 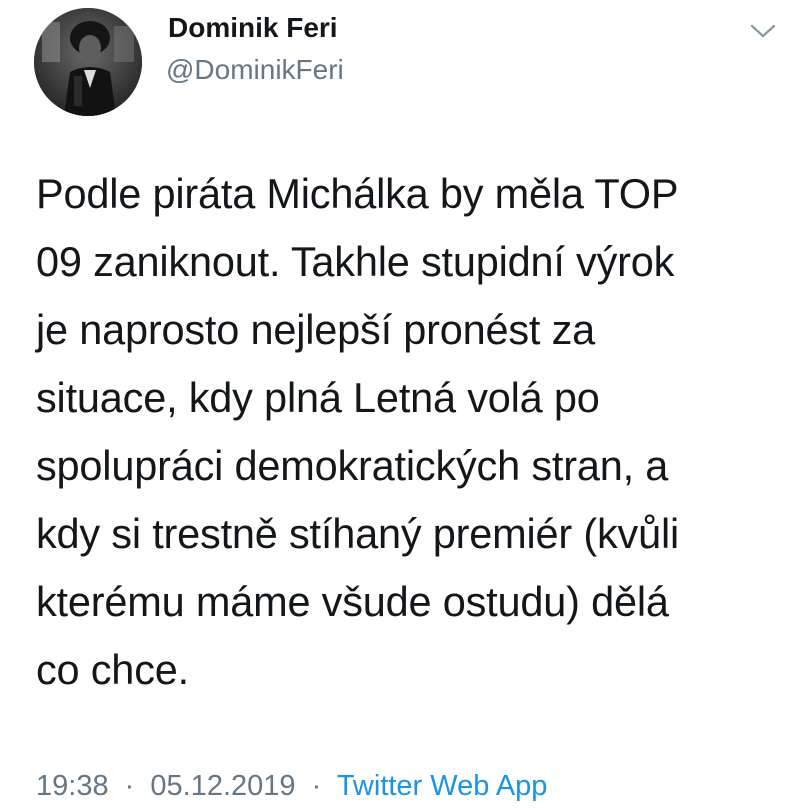 I want to click on avatar-photo, so click(x=88, y=62).